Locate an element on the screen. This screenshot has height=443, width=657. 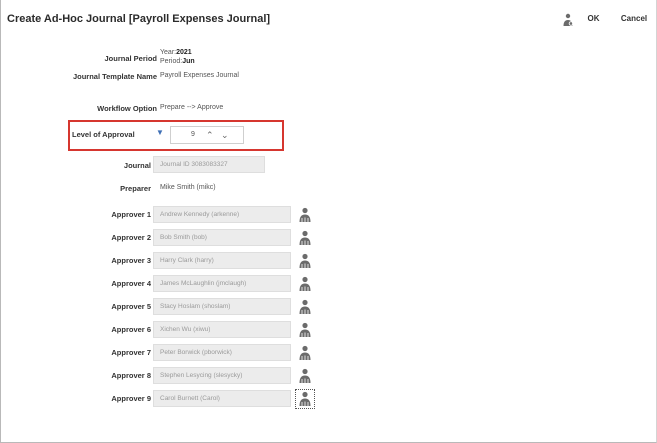
workflow-option-label: Workflow Option is located at coordinates (127, 108).